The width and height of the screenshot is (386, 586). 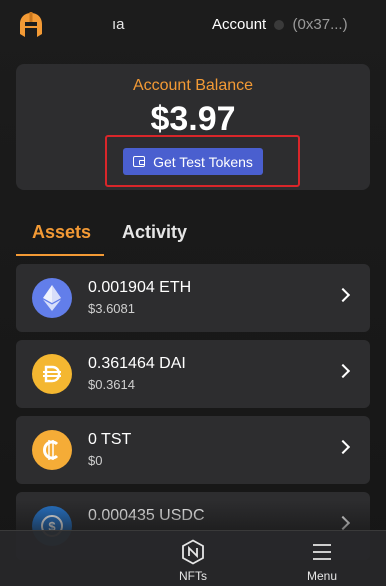 I want to click on eth-icon, so click(x=52, y=298).